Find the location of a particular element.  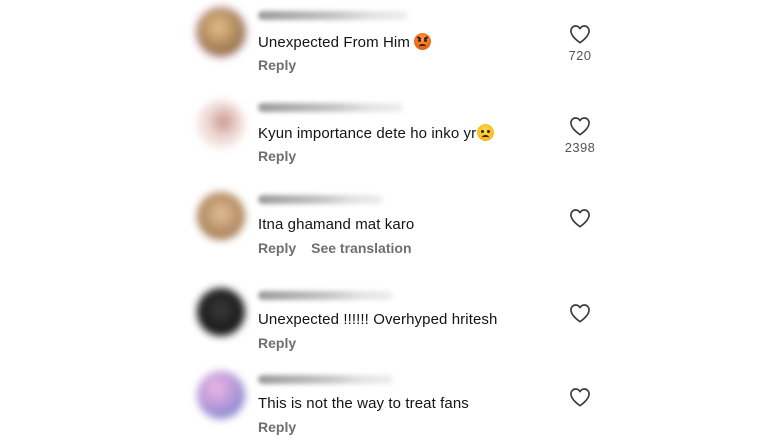

comment-text: Kyun importance dete ho inko yr is located at coordinates (376, 133).